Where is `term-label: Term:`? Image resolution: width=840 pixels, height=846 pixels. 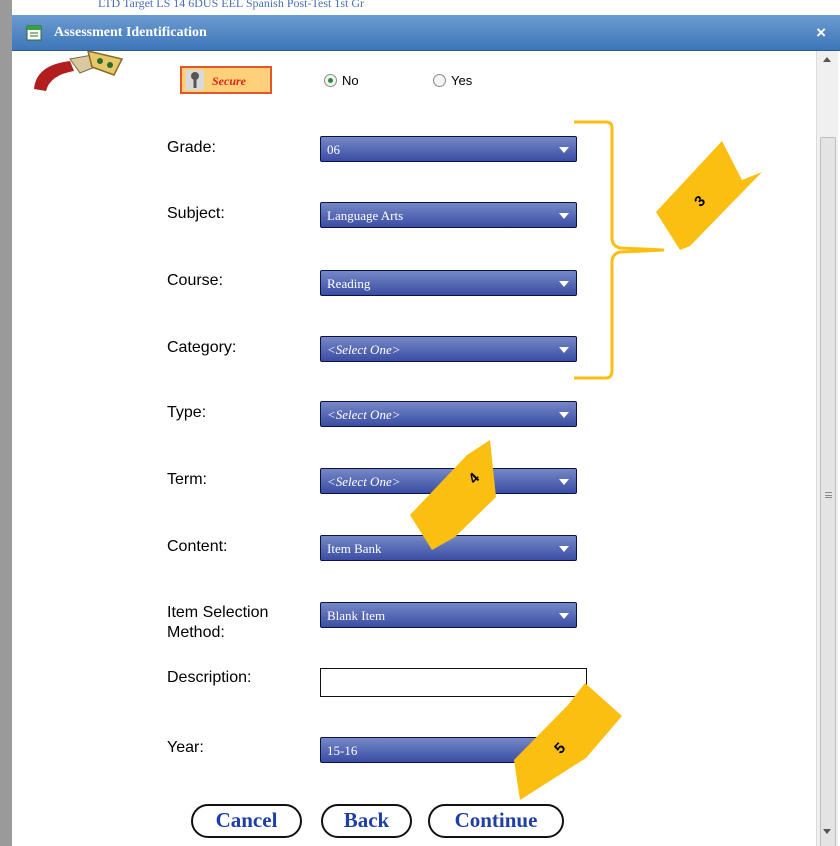 term-label: Term: is located at coordinates (187, 479).